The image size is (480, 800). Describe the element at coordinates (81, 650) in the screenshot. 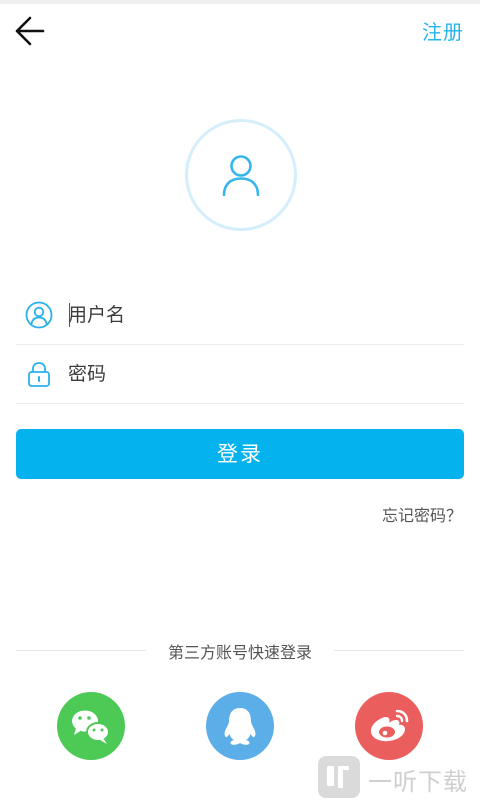

I see `divider-left` at that location.